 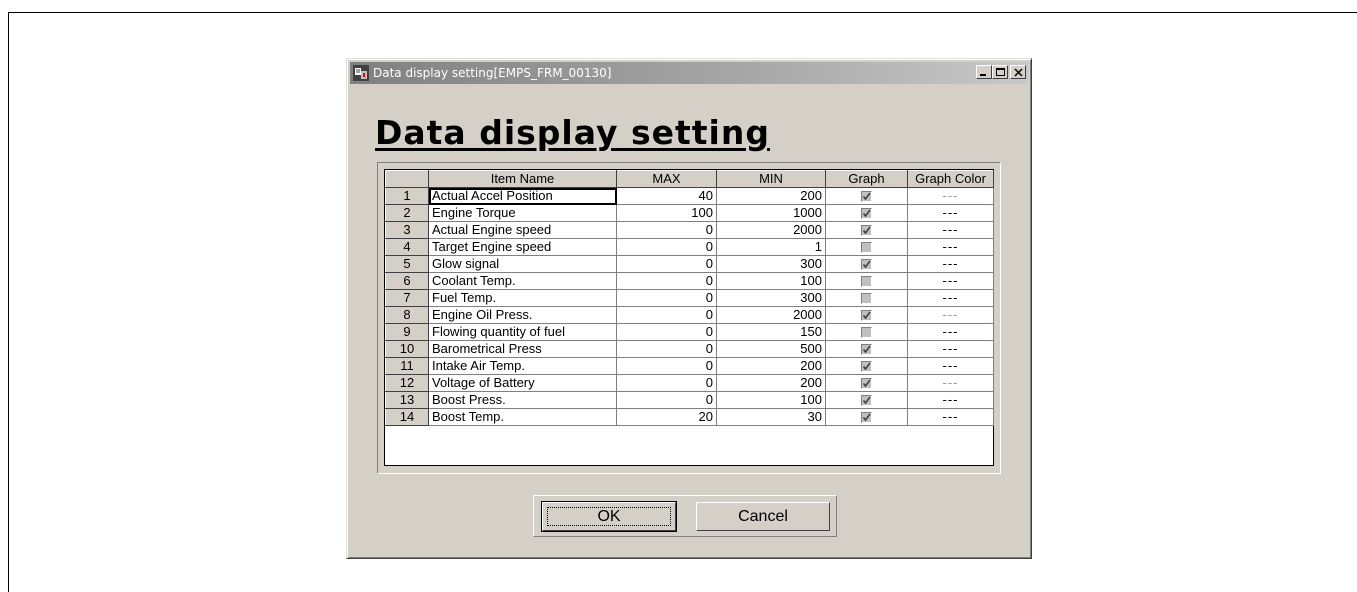 What do you see at coordinates (763, 516) in the screenshot?
I see `cancel-button: Cancel` at bounding box center [763, 516].